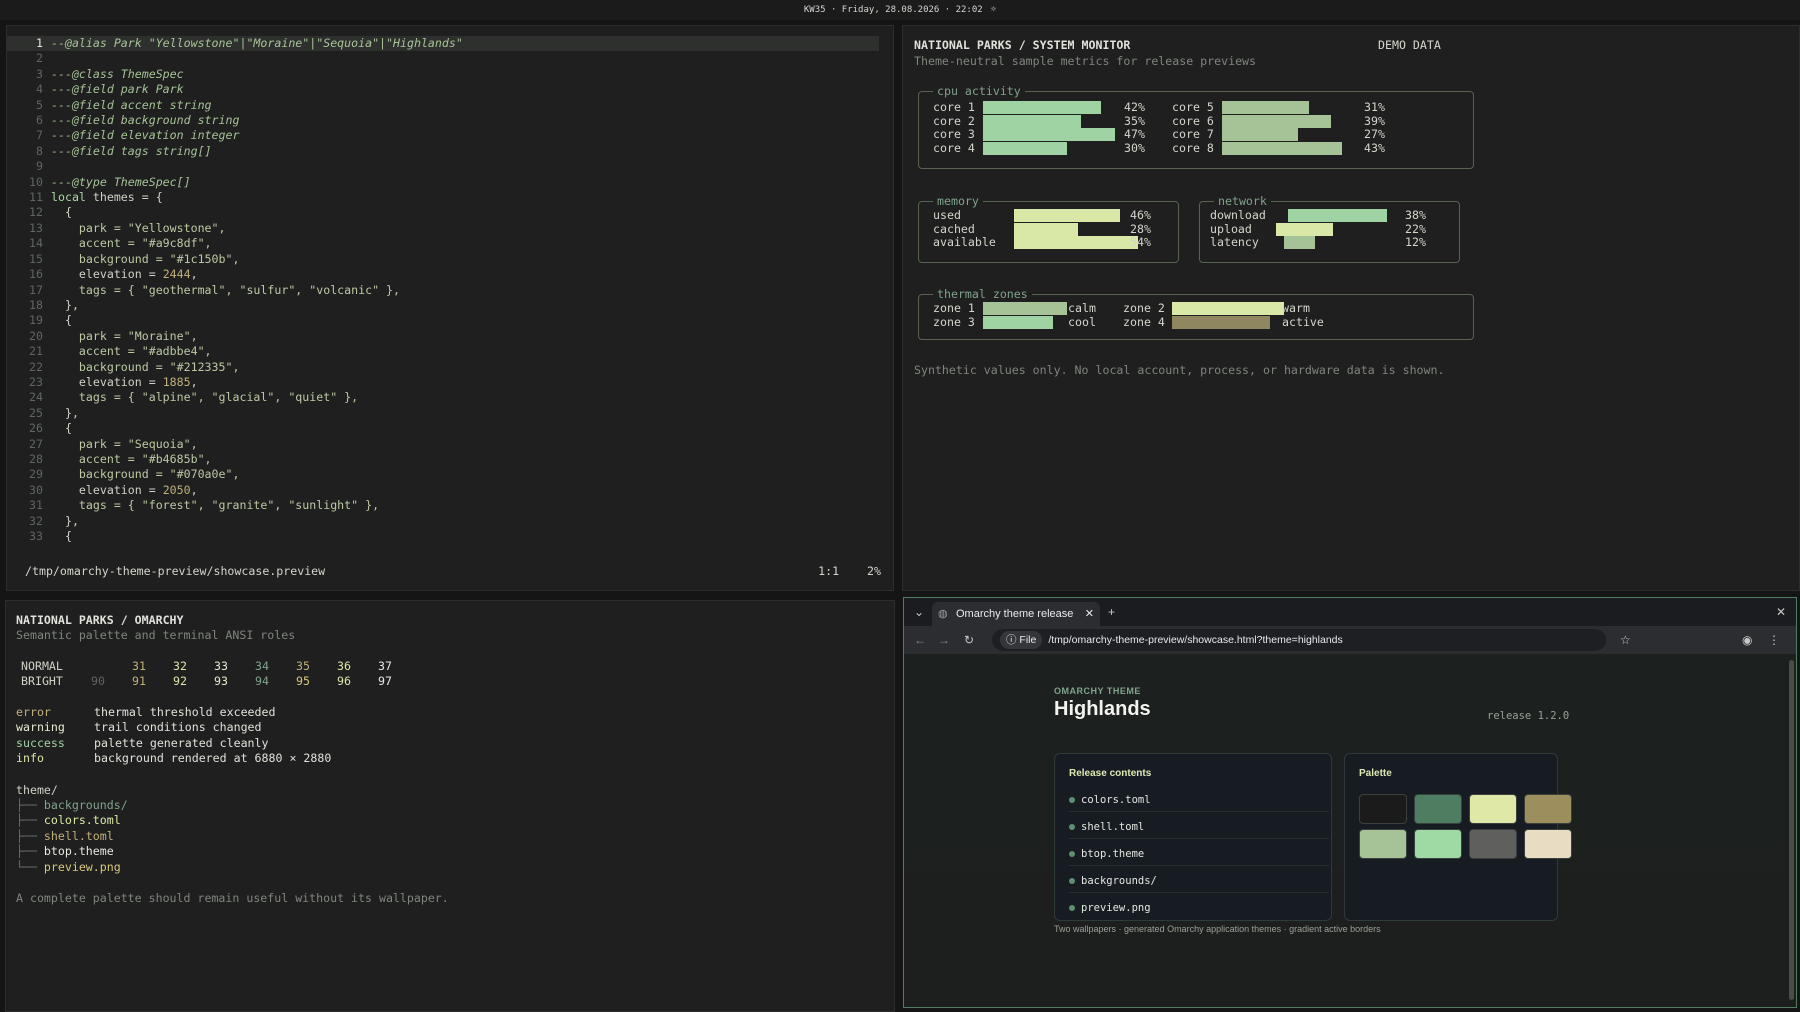 Image resolution: width=1800 pixels, height=1012 pixels. What do you see at coordinates (443, 444) in the screenshot?
I see `code-line: 27 park = "Sequoia",` at bounding box center [443, 444].